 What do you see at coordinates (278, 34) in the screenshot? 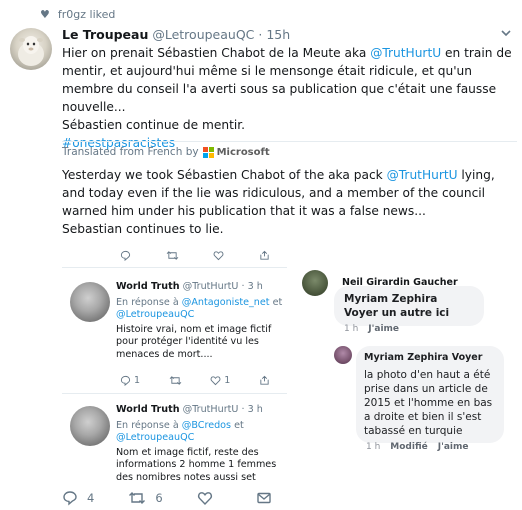
I see `tweet-time: 15h` at bounding box center [278, 34].